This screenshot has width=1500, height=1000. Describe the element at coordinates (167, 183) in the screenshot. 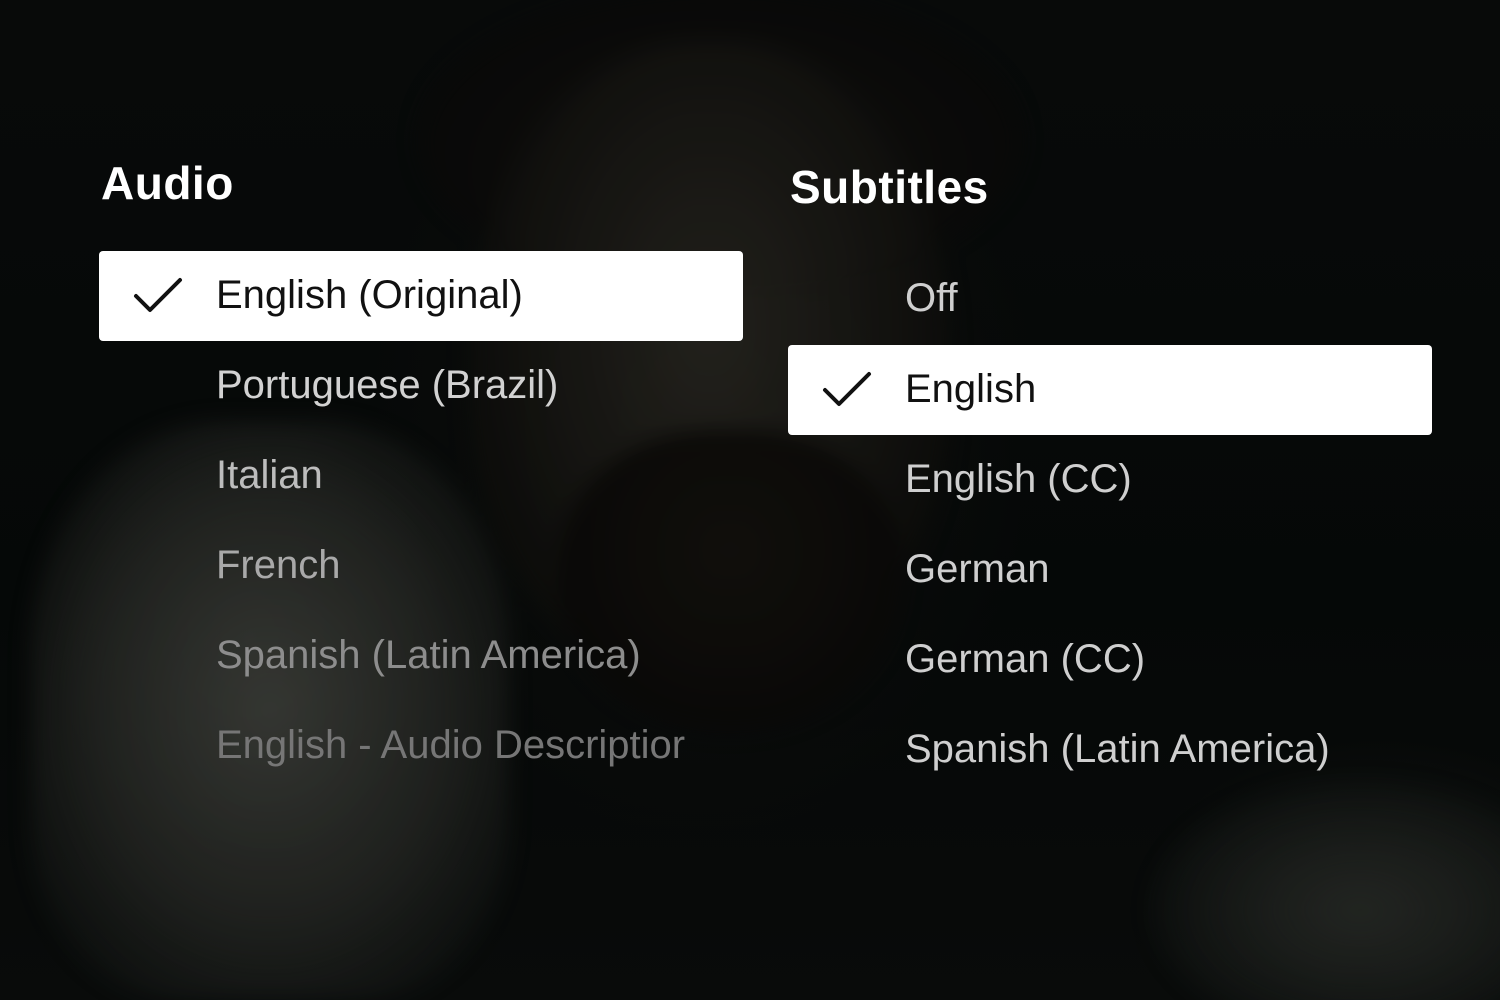

I see `audio-title: Audio` at that location.